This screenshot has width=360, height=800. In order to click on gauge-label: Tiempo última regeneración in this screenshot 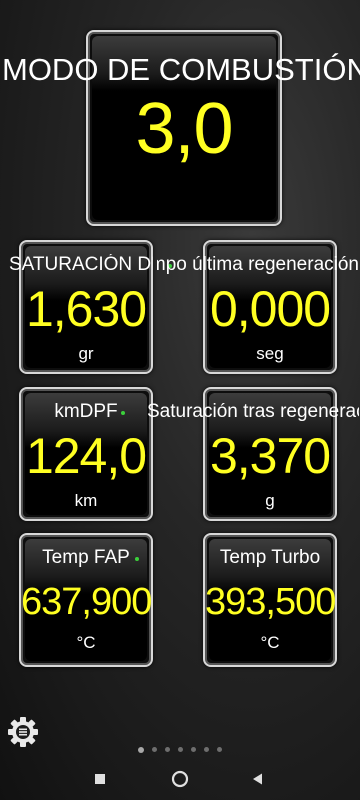, I will do `click(258, 264)`.